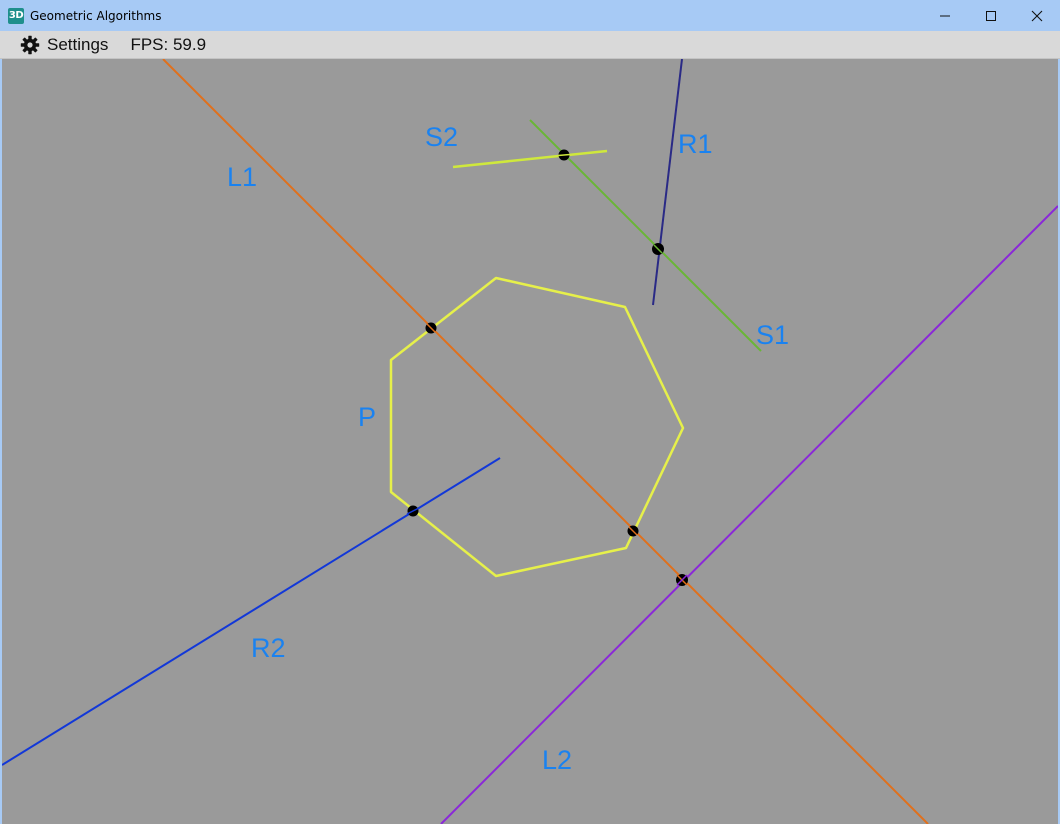  What do you see at coordinates (537, 427) in the screenshot?
I see `polygon-p` at bounding box center [537, 427].